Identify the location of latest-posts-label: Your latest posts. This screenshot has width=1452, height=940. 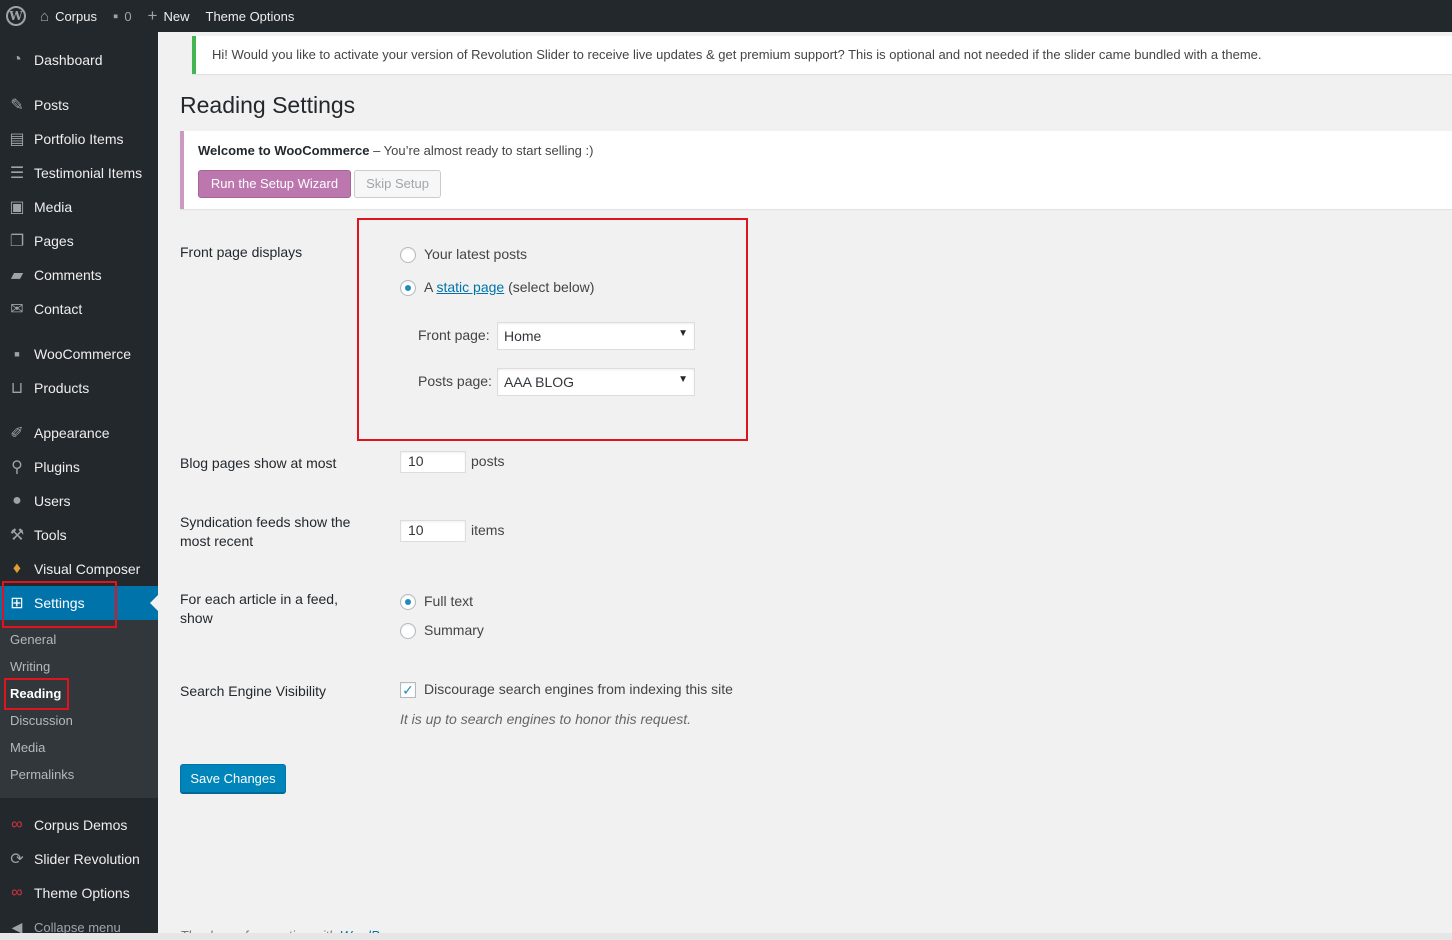
(475, 254).